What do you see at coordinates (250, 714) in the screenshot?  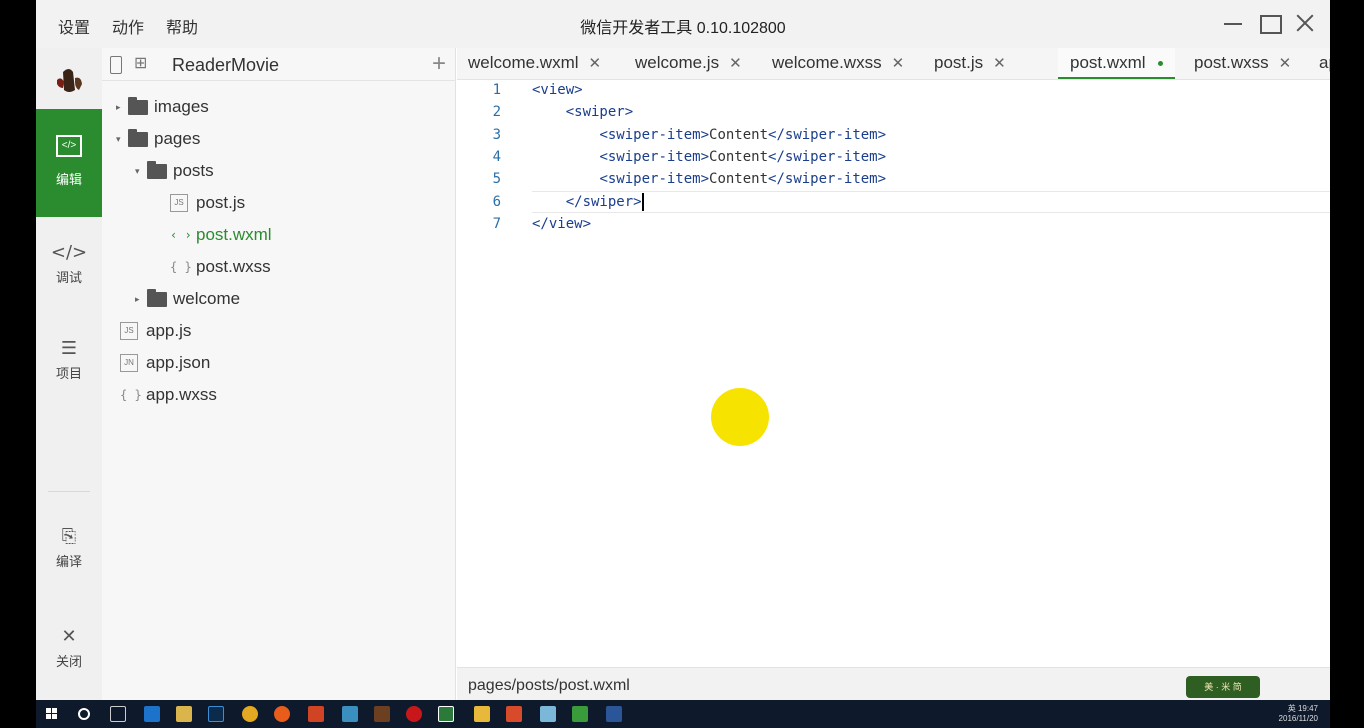 I see `chrome-icon` at bounding box center [250, 714].